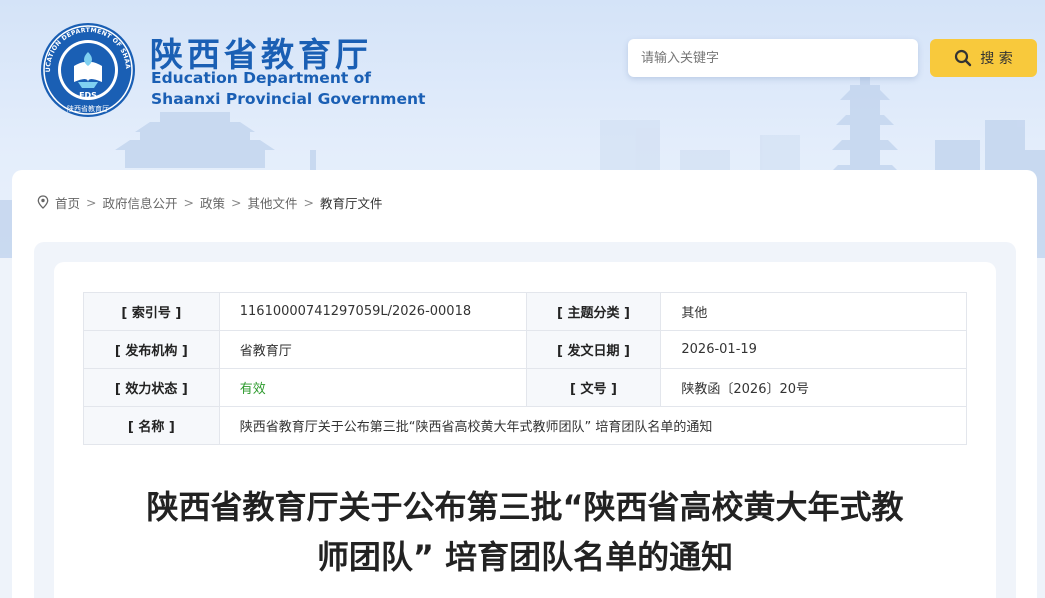 The image size is (1045, 598). I want to click on status-label: [ 效力状态 ], so click(151, 387).